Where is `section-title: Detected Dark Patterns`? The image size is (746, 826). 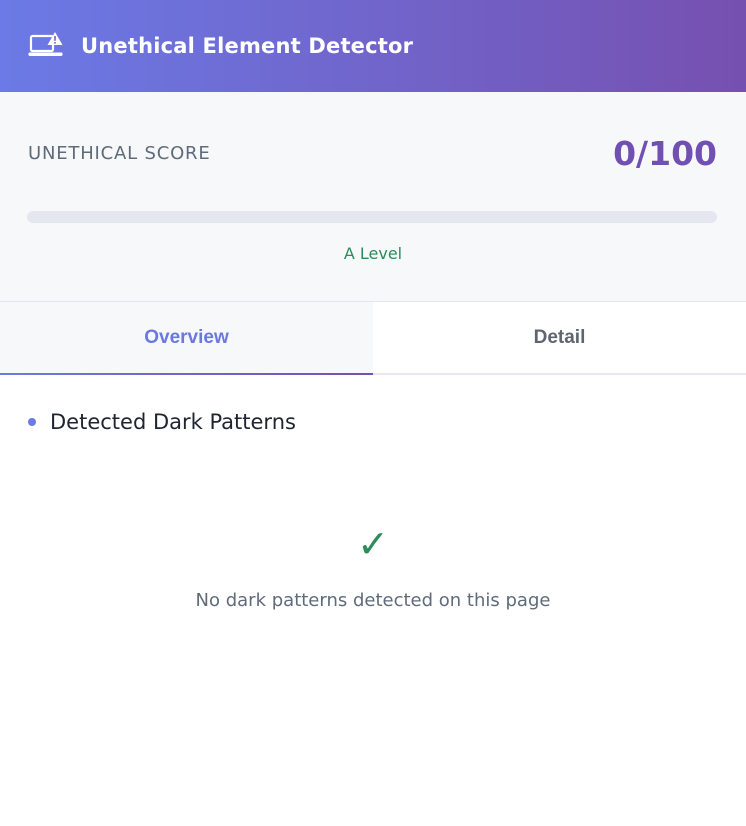 section-title: Detected Dark Patterns is located at coordinates (173, 422).